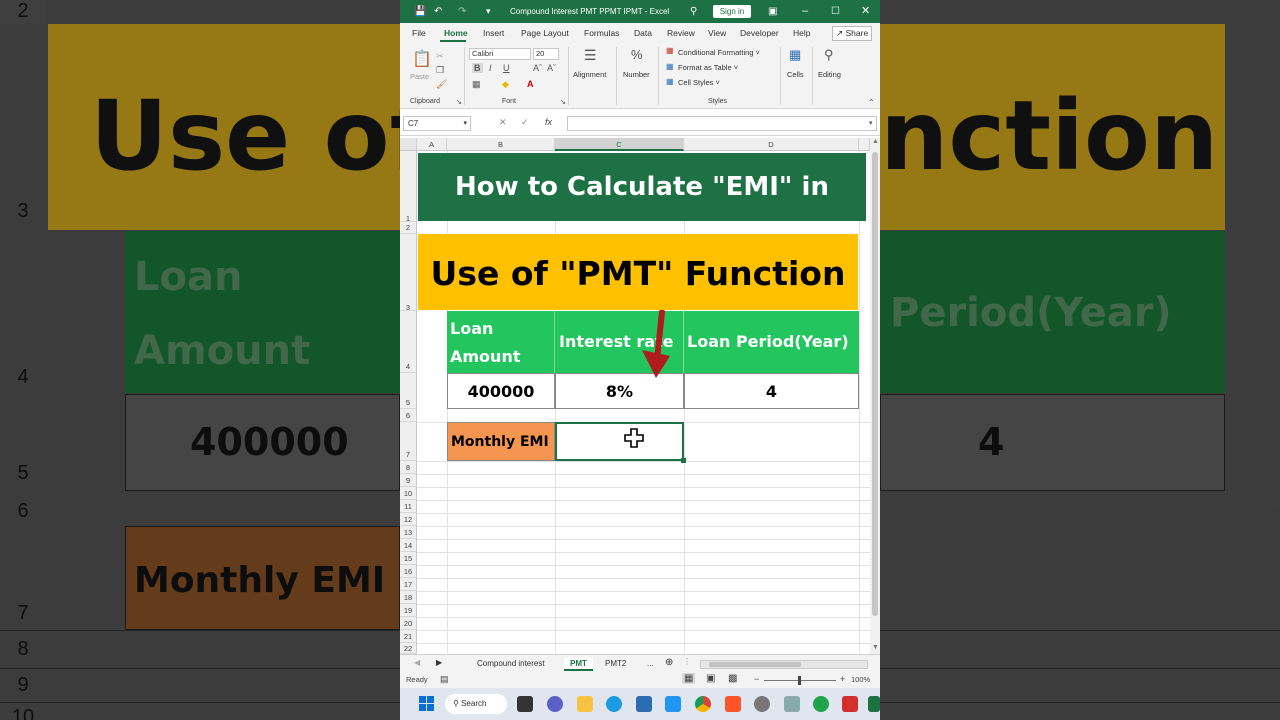 The height and width of the screenshot is (720, 1280). I want to click on row-header: 3, so click(408, 273).